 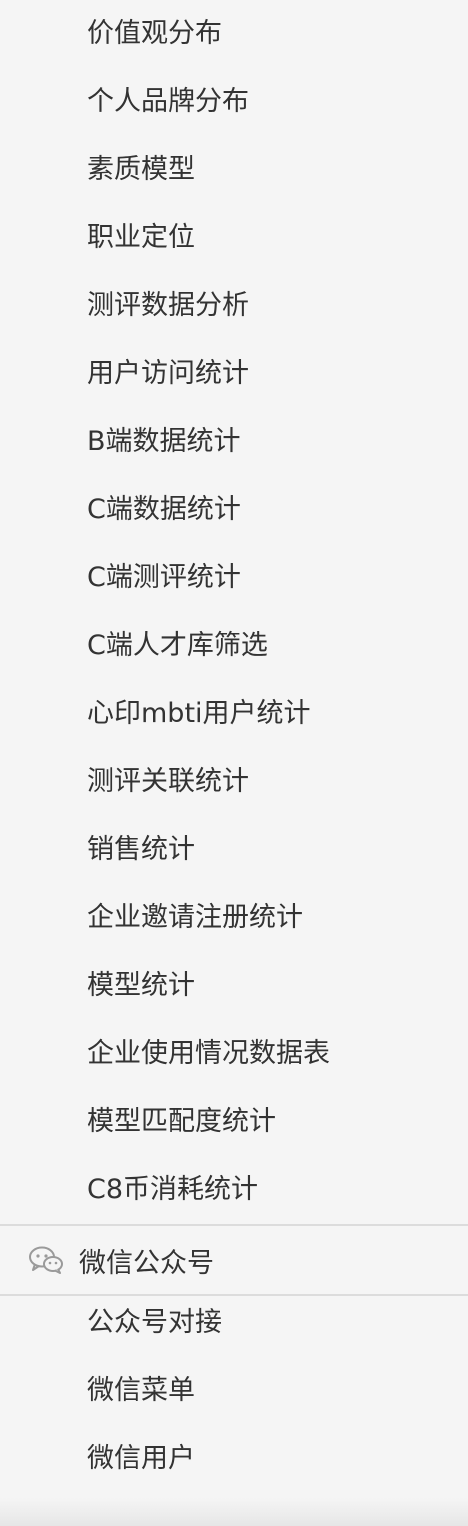 What do you see at coordinates (234, 1512) in the screenshot?
I see `bottom-fade` at bounding box center [234, 1512].